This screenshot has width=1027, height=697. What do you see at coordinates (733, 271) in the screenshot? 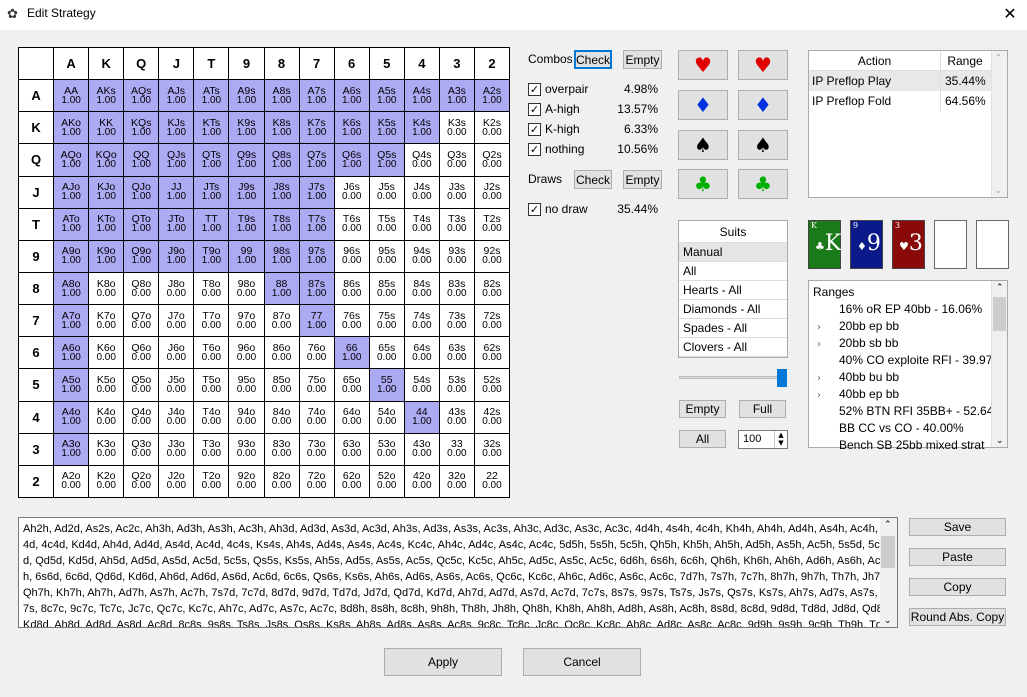
I see `suits-item-all: All` at bounding box center [733, 271].